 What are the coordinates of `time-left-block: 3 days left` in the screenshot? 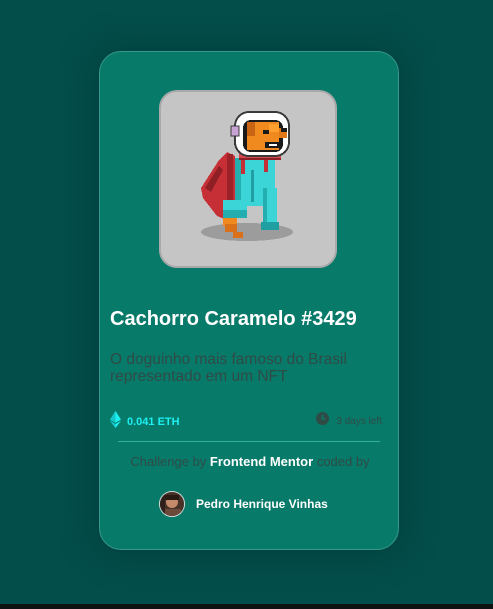 It's located at (349, 421).